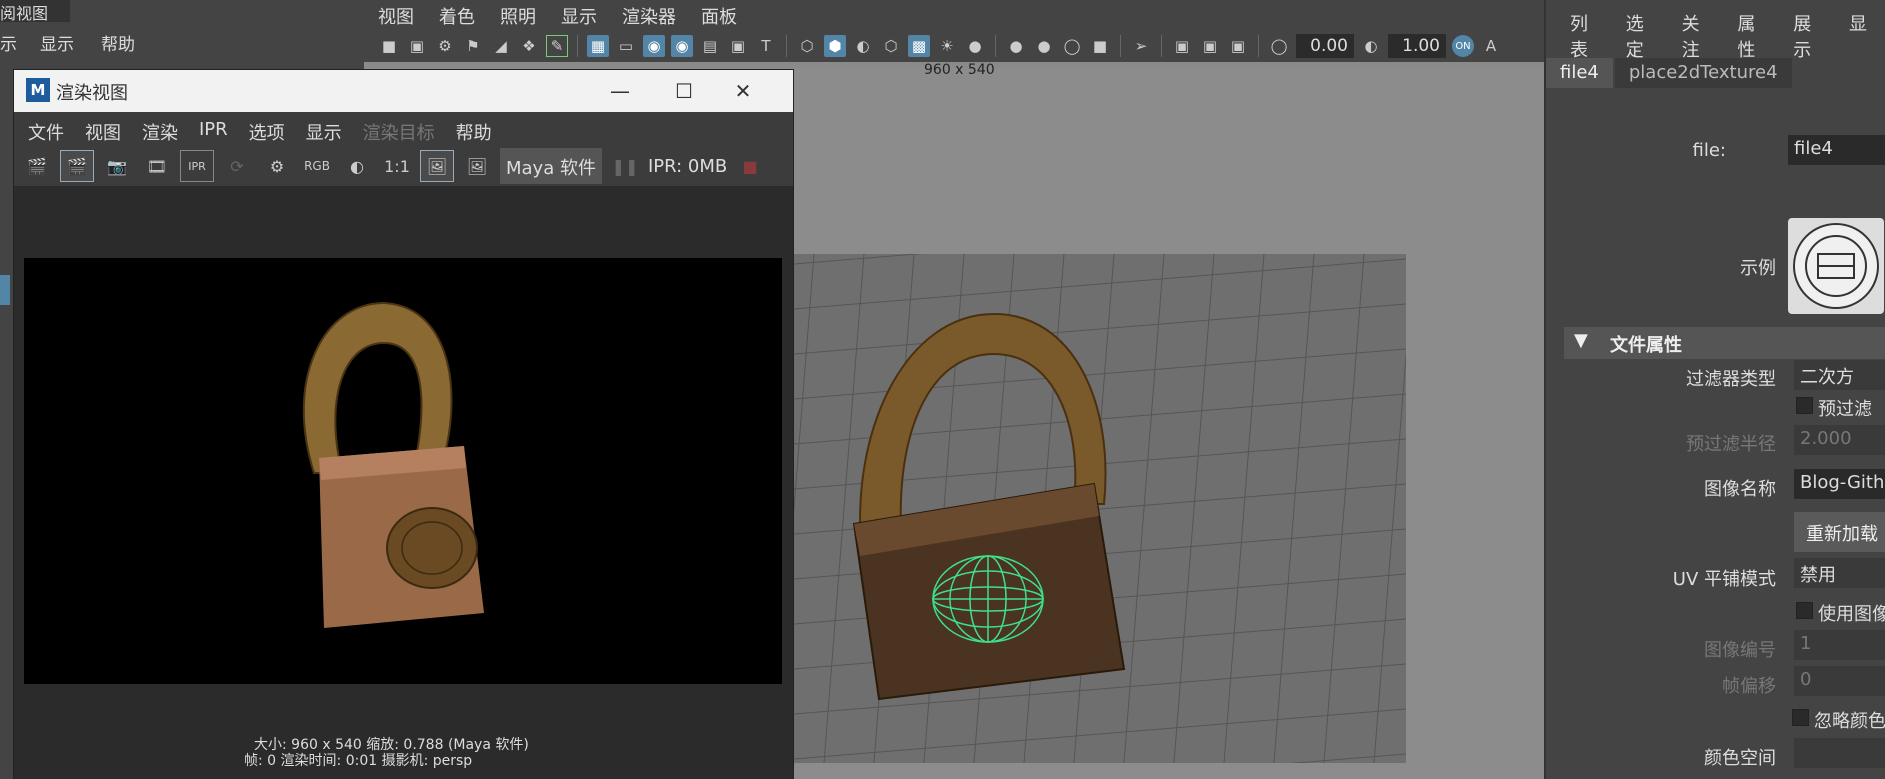 The height and width of the screenshot is (779, 1885). What do you see at coordinates (197, 166) in the screenshot?
I see `ipr-render-icon: IPR` at bounding box center [197, 166].